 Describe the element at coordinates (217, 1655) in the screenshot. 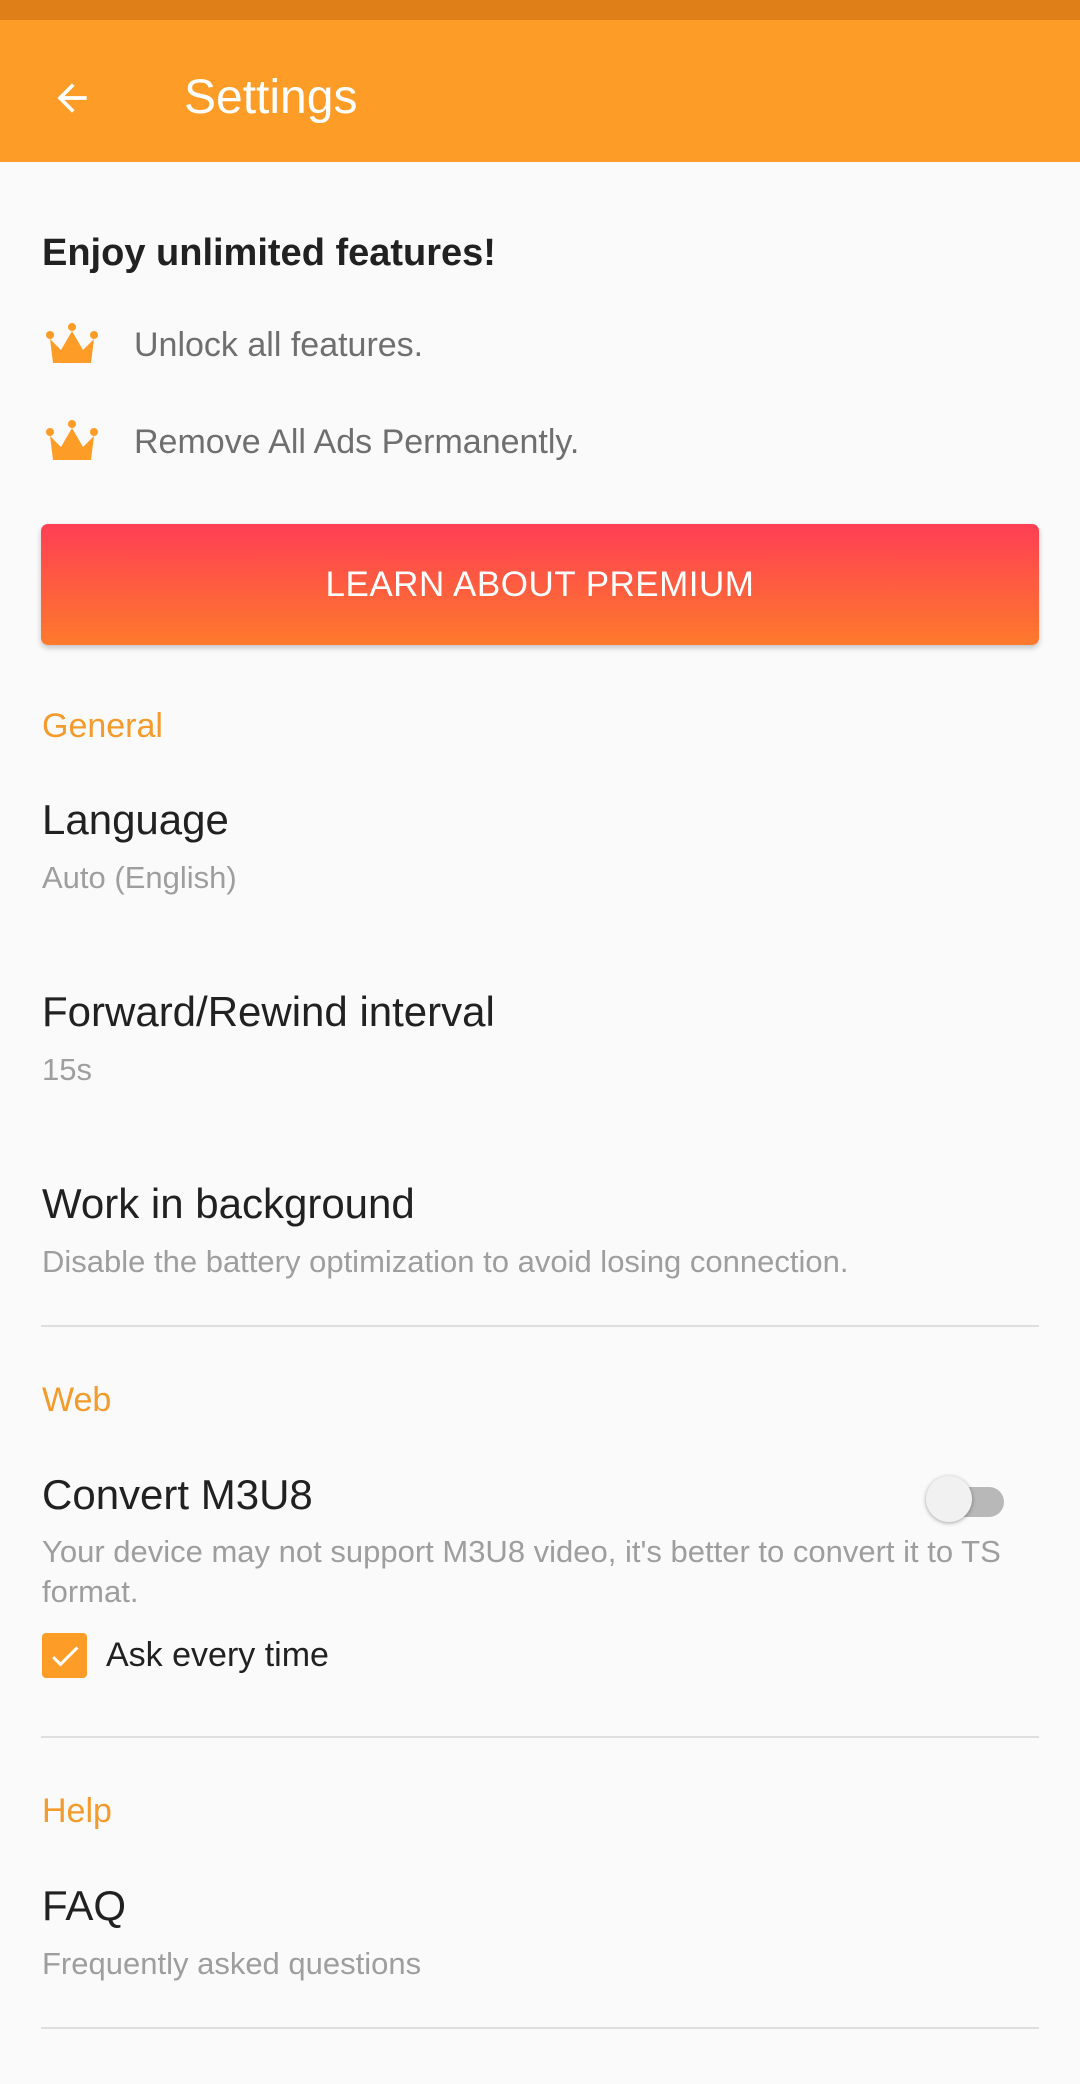

I see `ask-every-time-label: Ask every time` at that location.